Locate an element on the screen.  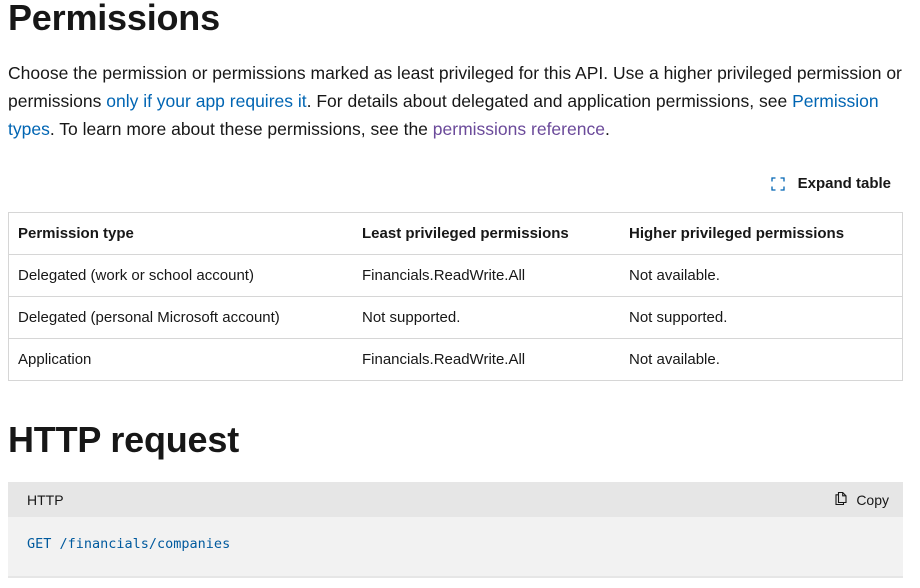
table-cell: Application is located at coordinates (180, 359).